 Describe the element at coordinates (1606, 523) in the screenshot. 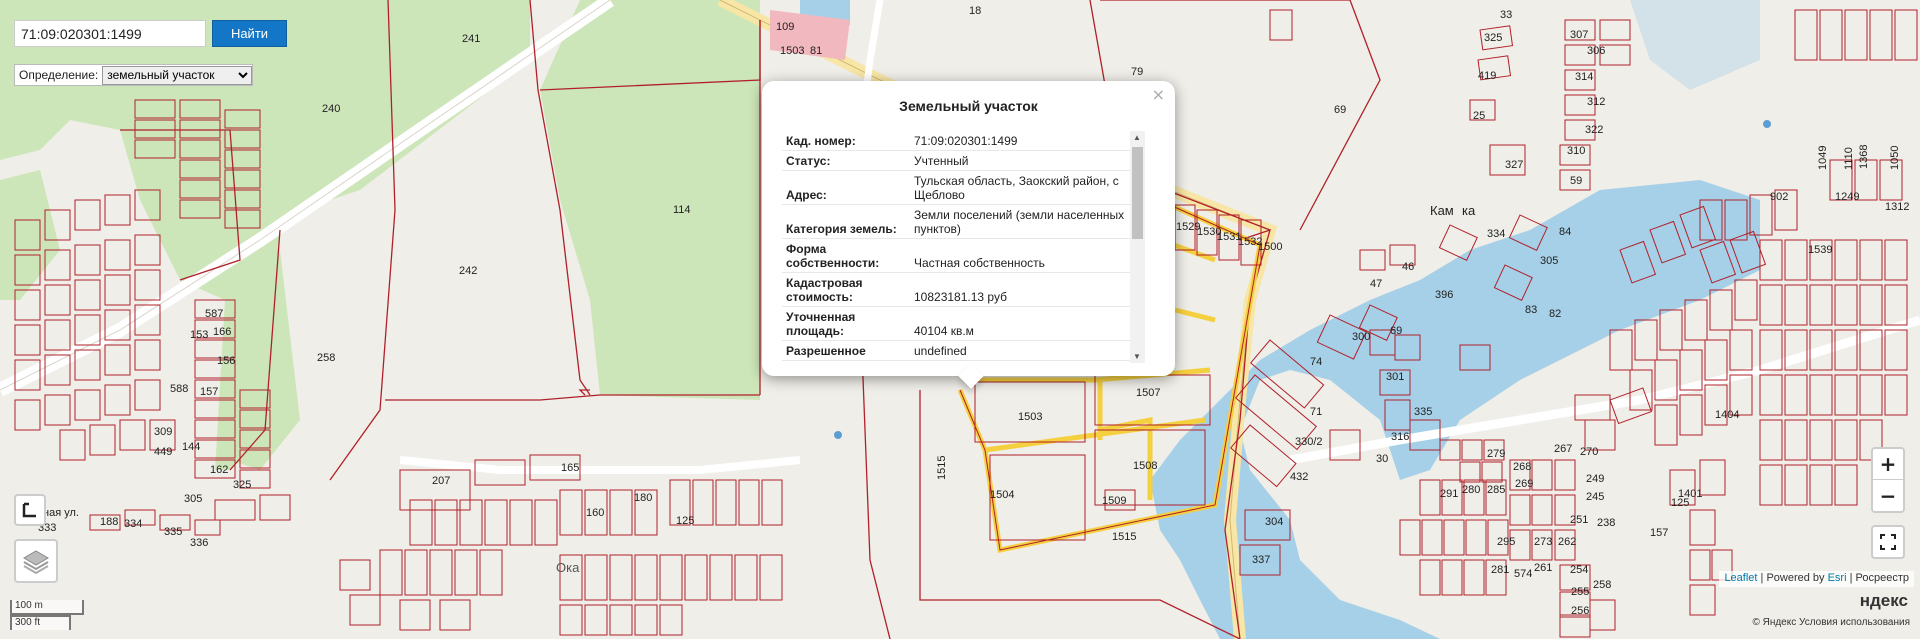

I see `parcel-label: 238` at that location.